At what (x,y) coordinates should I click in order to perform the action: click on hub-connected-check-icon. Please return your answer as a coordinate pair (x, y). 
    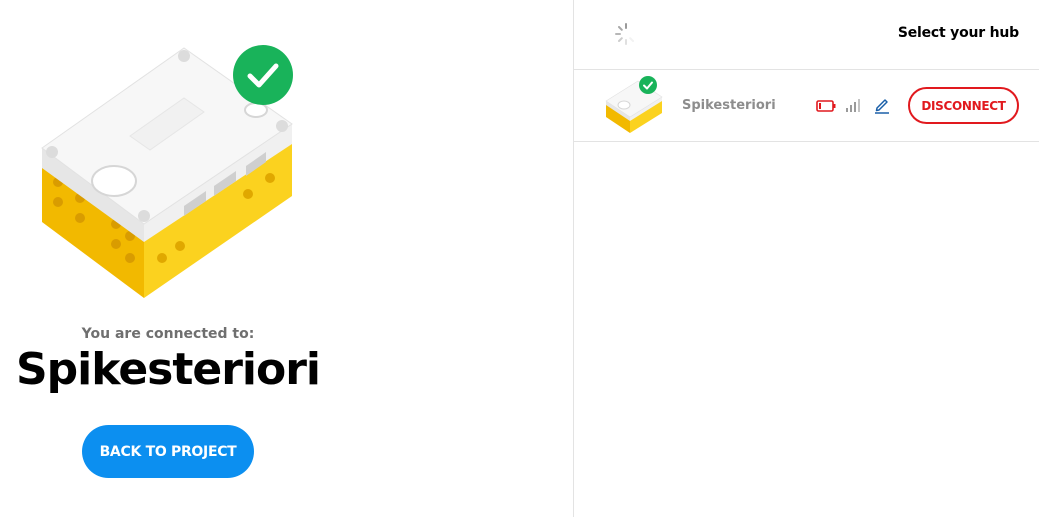
    Looking at the image, I should click on (648, 85).